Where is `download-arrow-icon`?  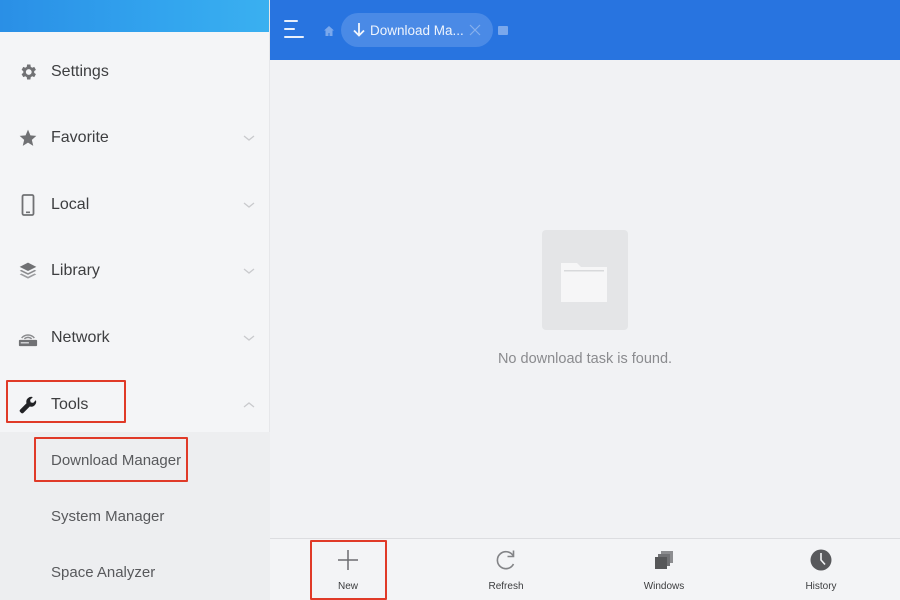 download-arrow-icon is located at coordinates (359, 30).